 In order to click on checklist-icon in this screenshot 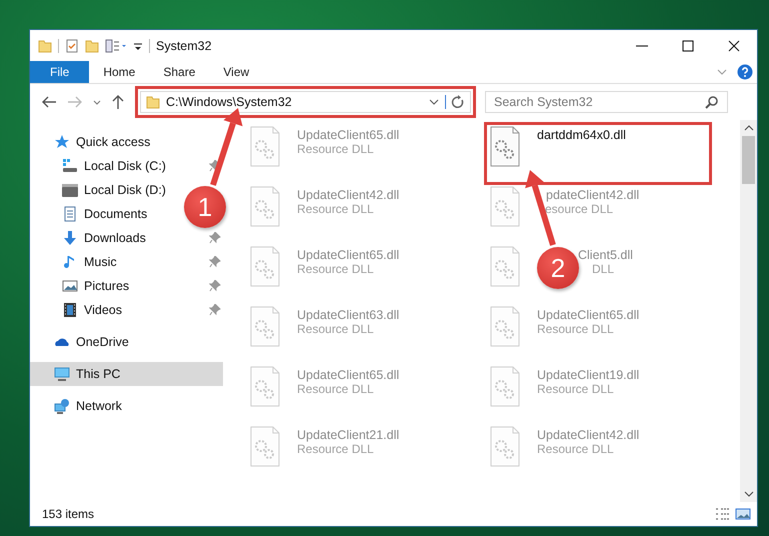, I will do `click(72, 45)`.